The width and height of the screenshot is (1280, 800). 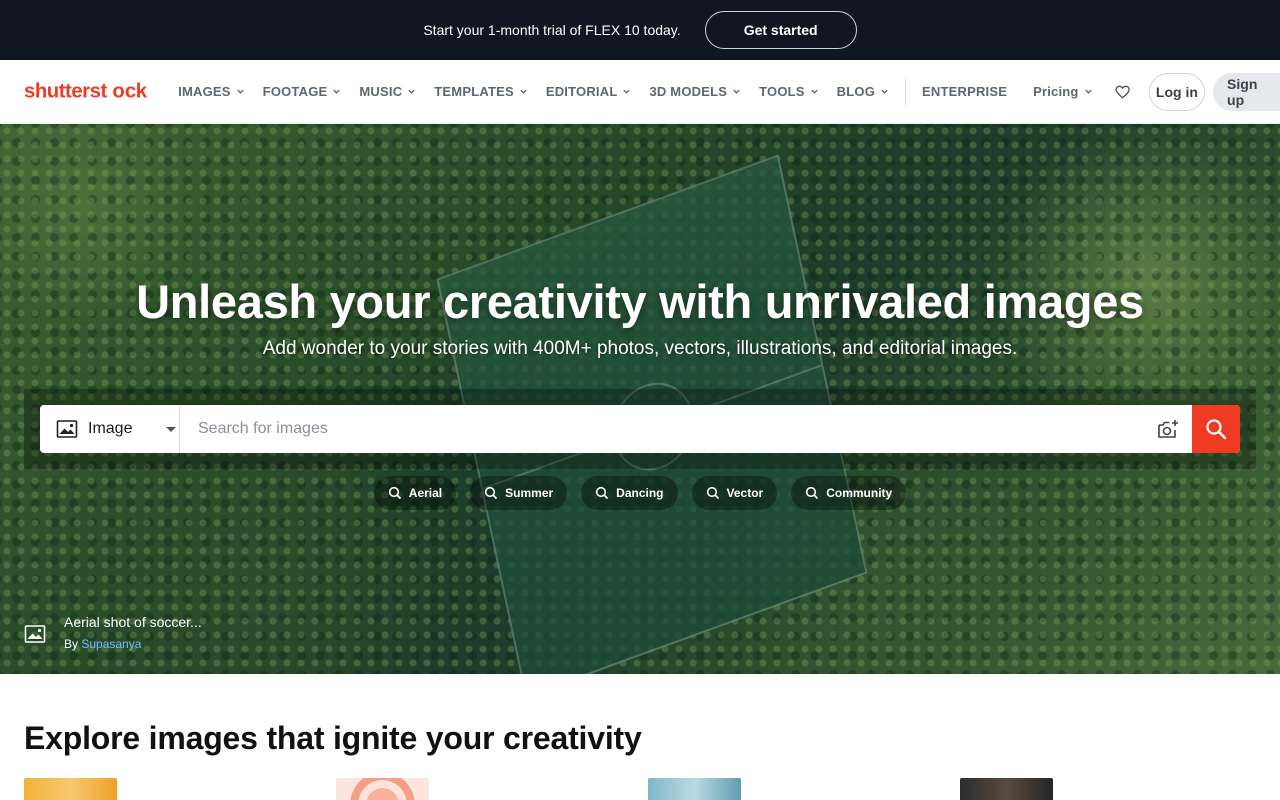 I want to click on svg-text: o, so click(x=118, y=91).